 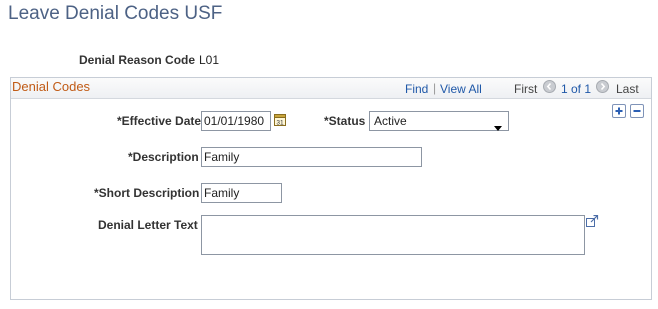 What do you see at coordinates (393, 235) in the screenshot?
I see `denial-letter-text-input` at bounding box center [393, 235].